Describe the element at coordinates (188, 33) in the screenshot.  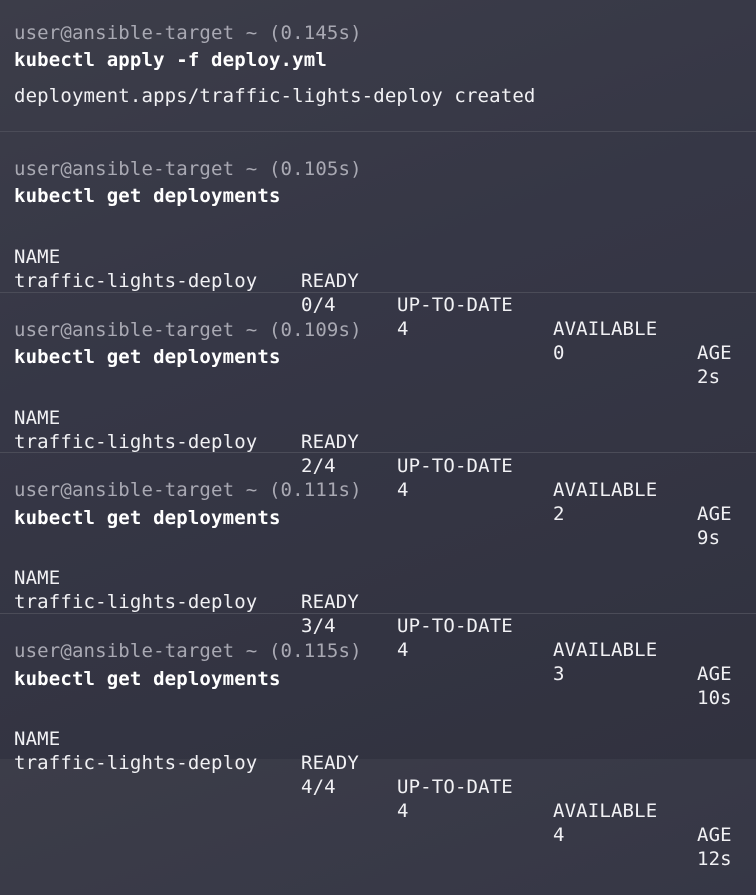
I see `prompt-line: user@ansible-target ~ (0.145s)` at that location.